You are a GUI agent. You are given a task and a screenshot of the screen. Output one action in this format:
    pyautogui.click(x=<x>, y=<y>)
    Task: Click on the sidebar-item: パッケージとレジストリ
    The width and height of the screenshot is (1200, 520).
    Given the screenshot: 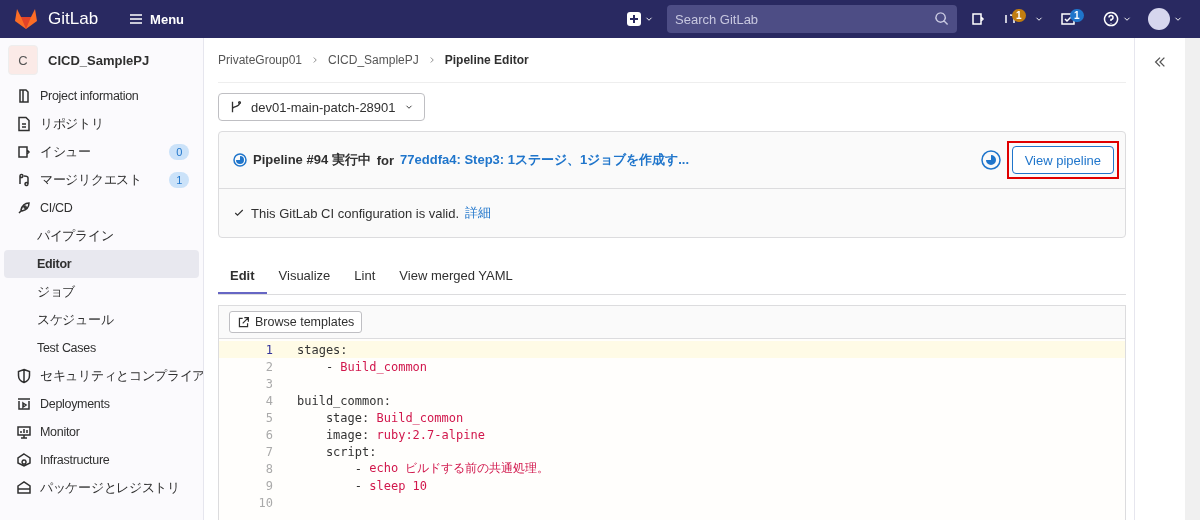 What is the action you would take?
    pyautogui.click(x=101, y=488)
    